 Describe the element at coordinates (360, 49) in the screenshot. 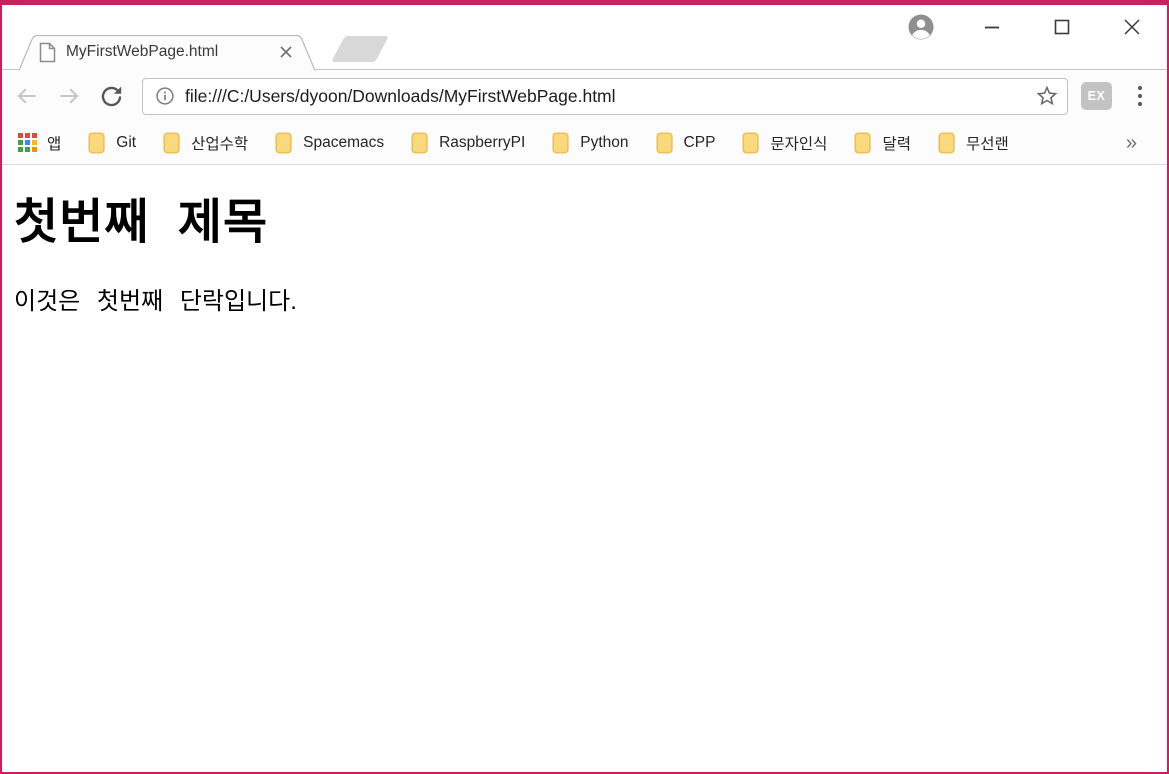

I see `new-tab-button` at that location.